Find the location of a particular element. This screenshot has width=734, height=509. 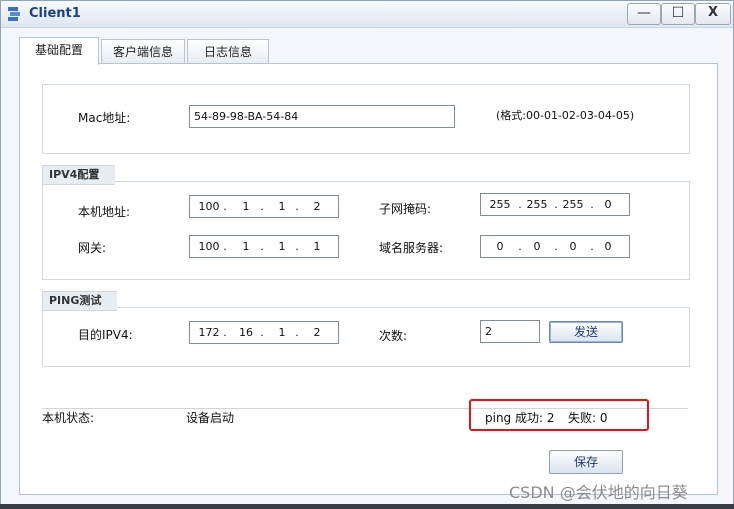

local-status-label: 本机状态: is located at coordinates (68, 418).